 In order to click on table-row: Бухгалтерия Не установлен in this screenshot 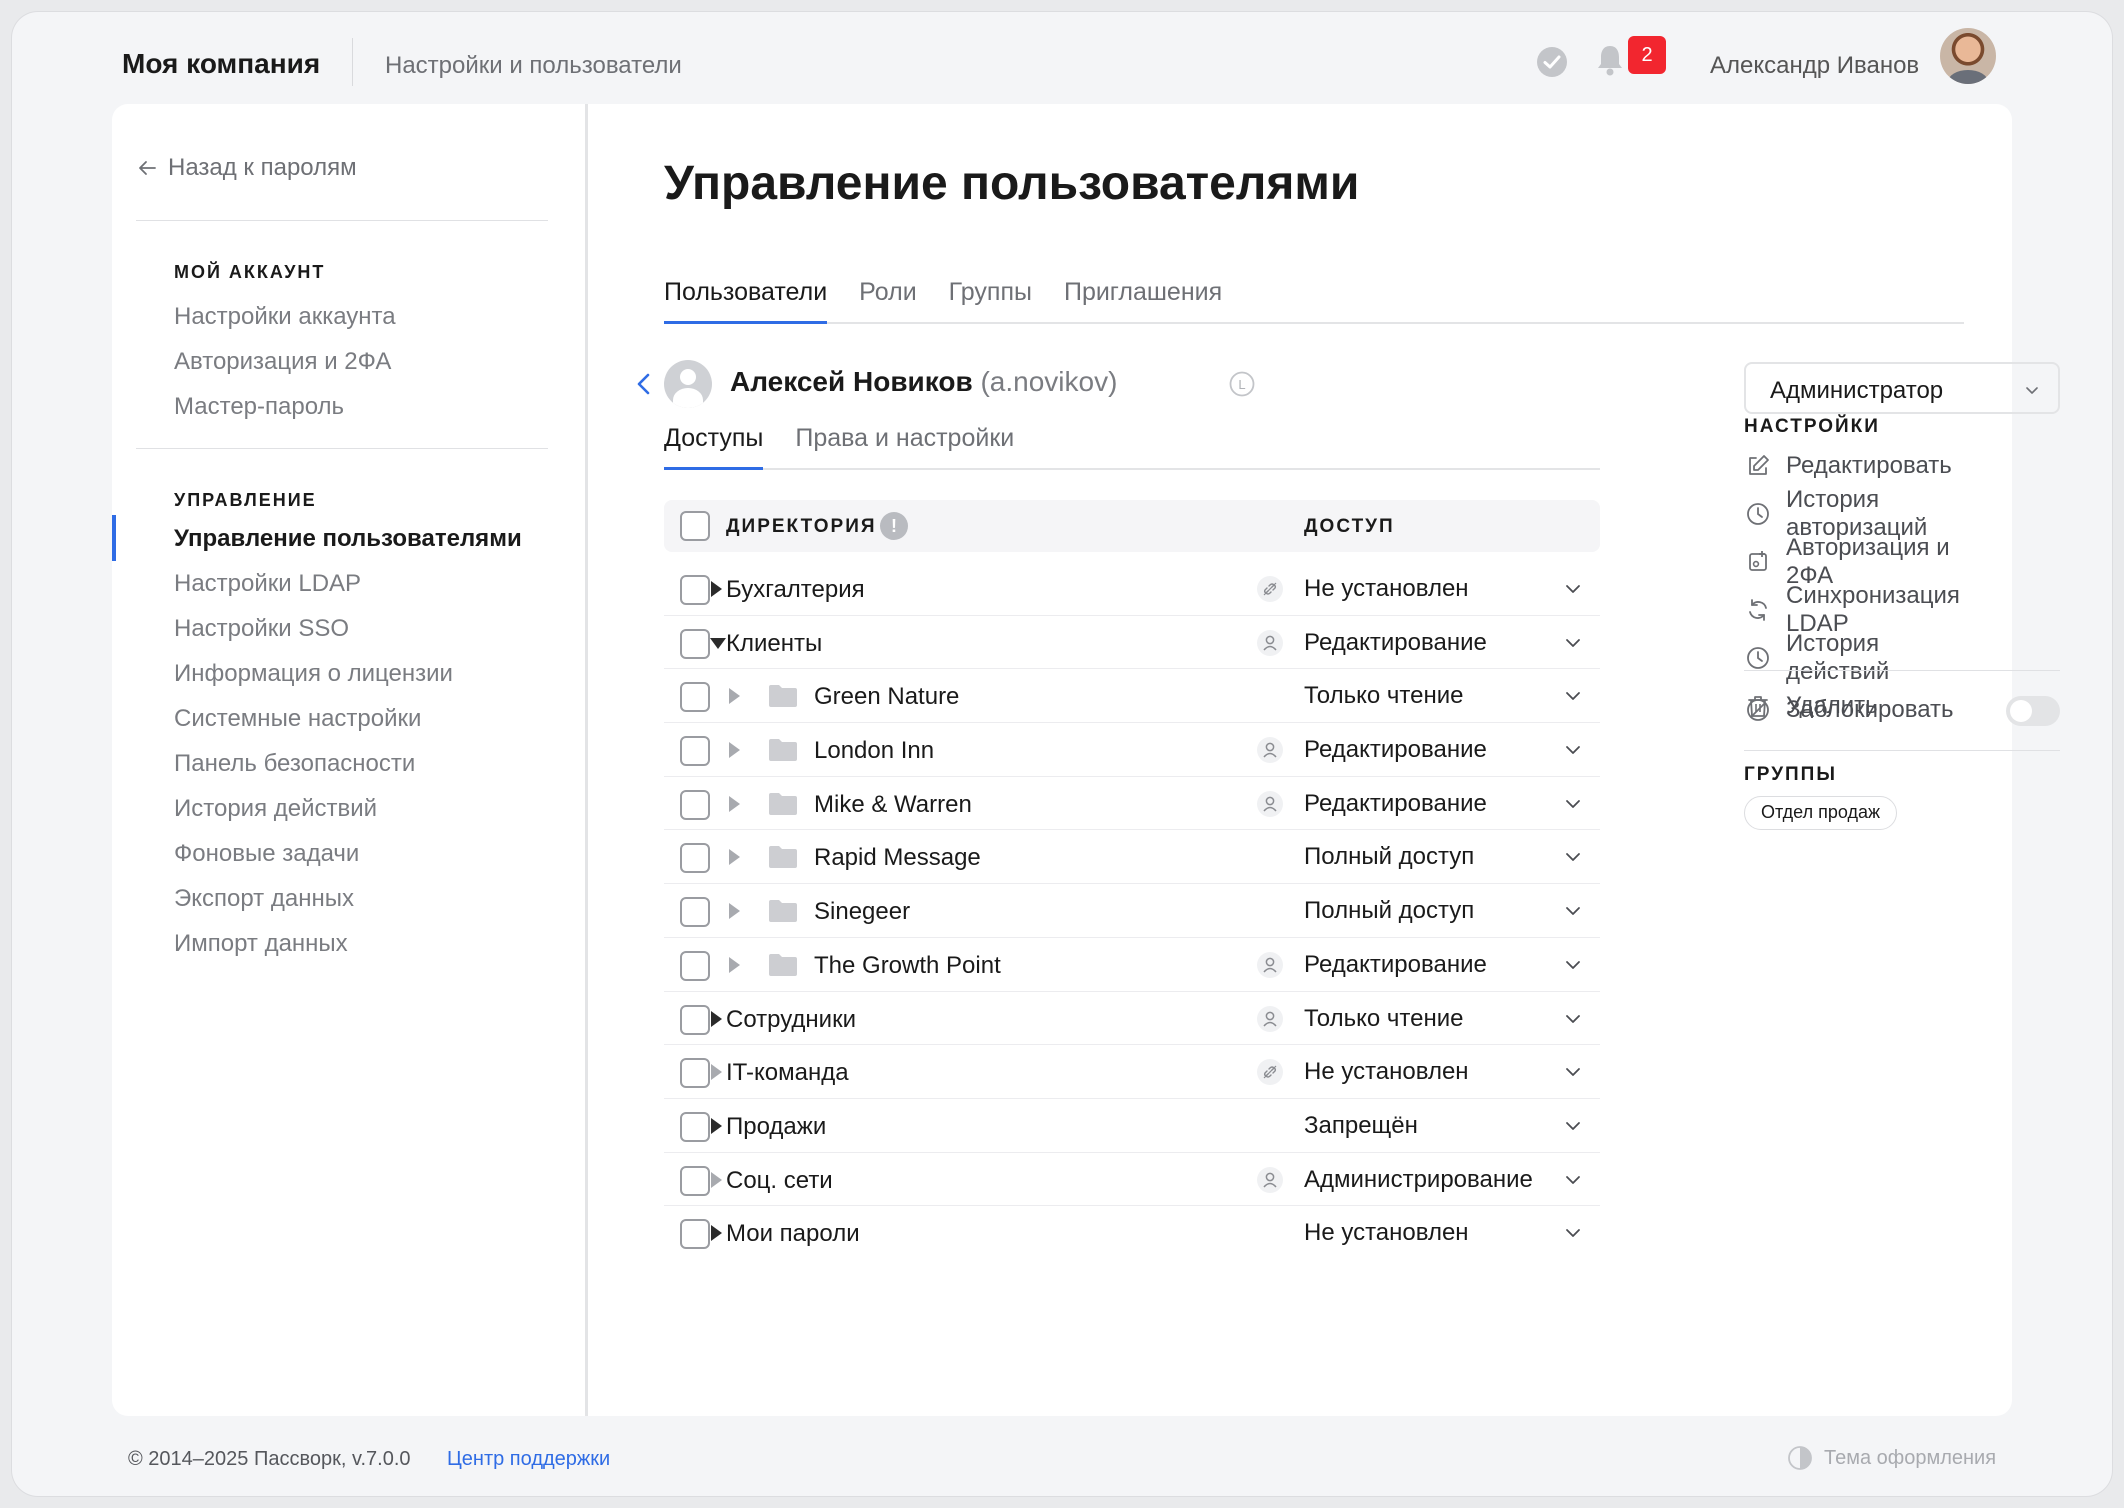, I will do `click(1132, 589)`.